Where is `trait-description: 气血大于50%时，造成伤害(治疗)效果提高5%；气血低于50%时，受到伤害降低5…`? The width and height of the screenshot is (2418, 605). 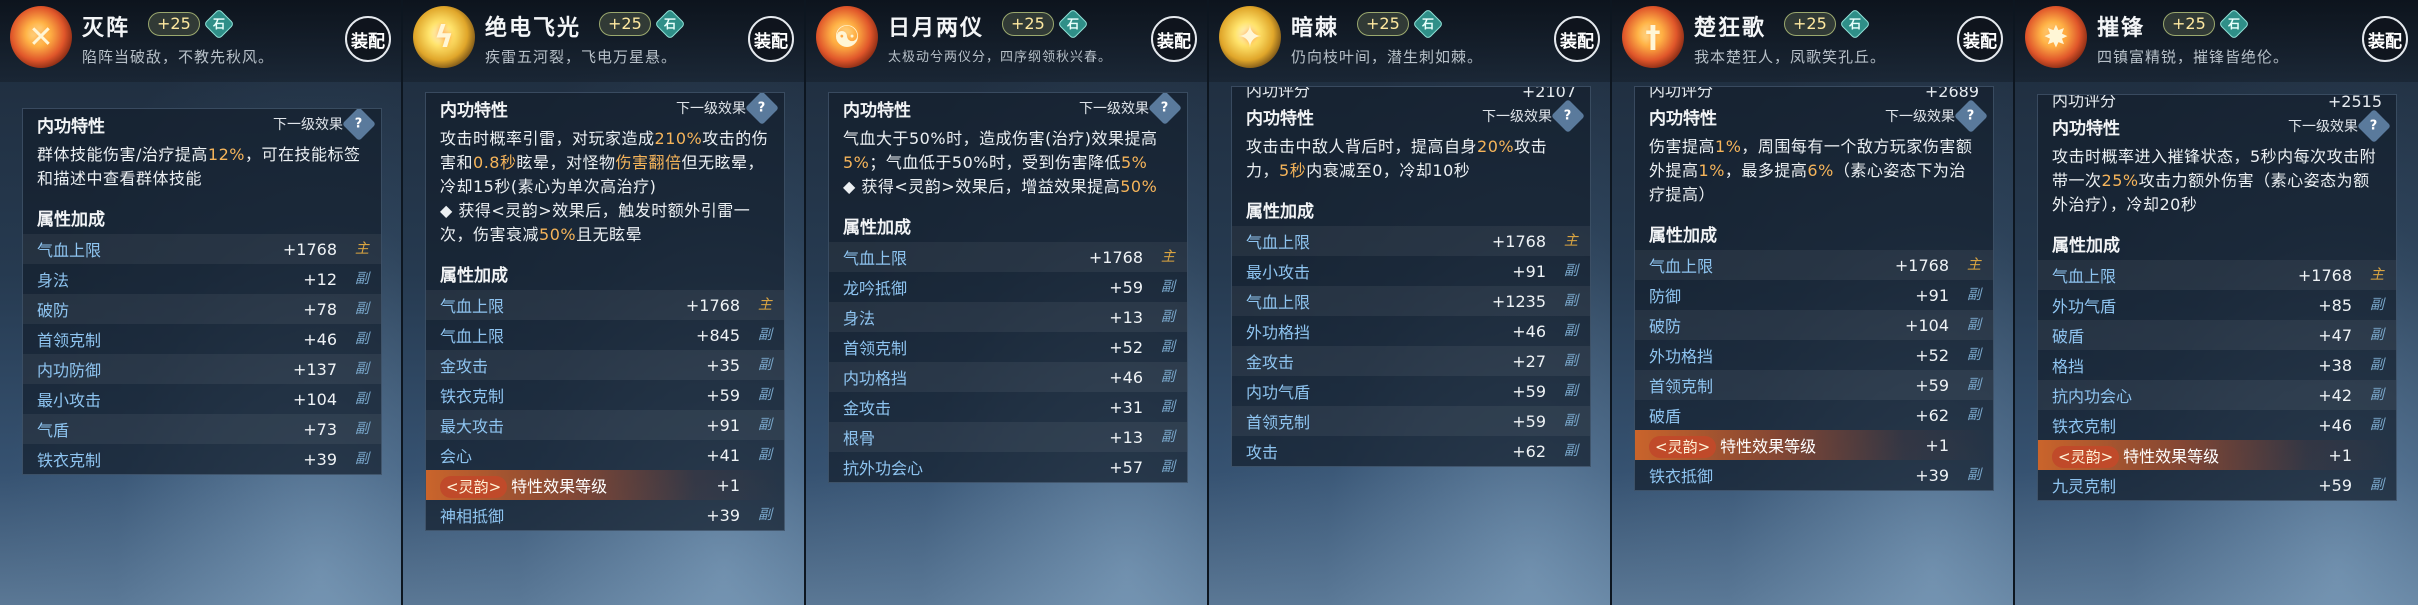
trait-description: 气血大于50%时，造成伤害(治疗)效果提高5%；气血低于50%时，受到伤害降低5… is located at coordinates (1000, 162).